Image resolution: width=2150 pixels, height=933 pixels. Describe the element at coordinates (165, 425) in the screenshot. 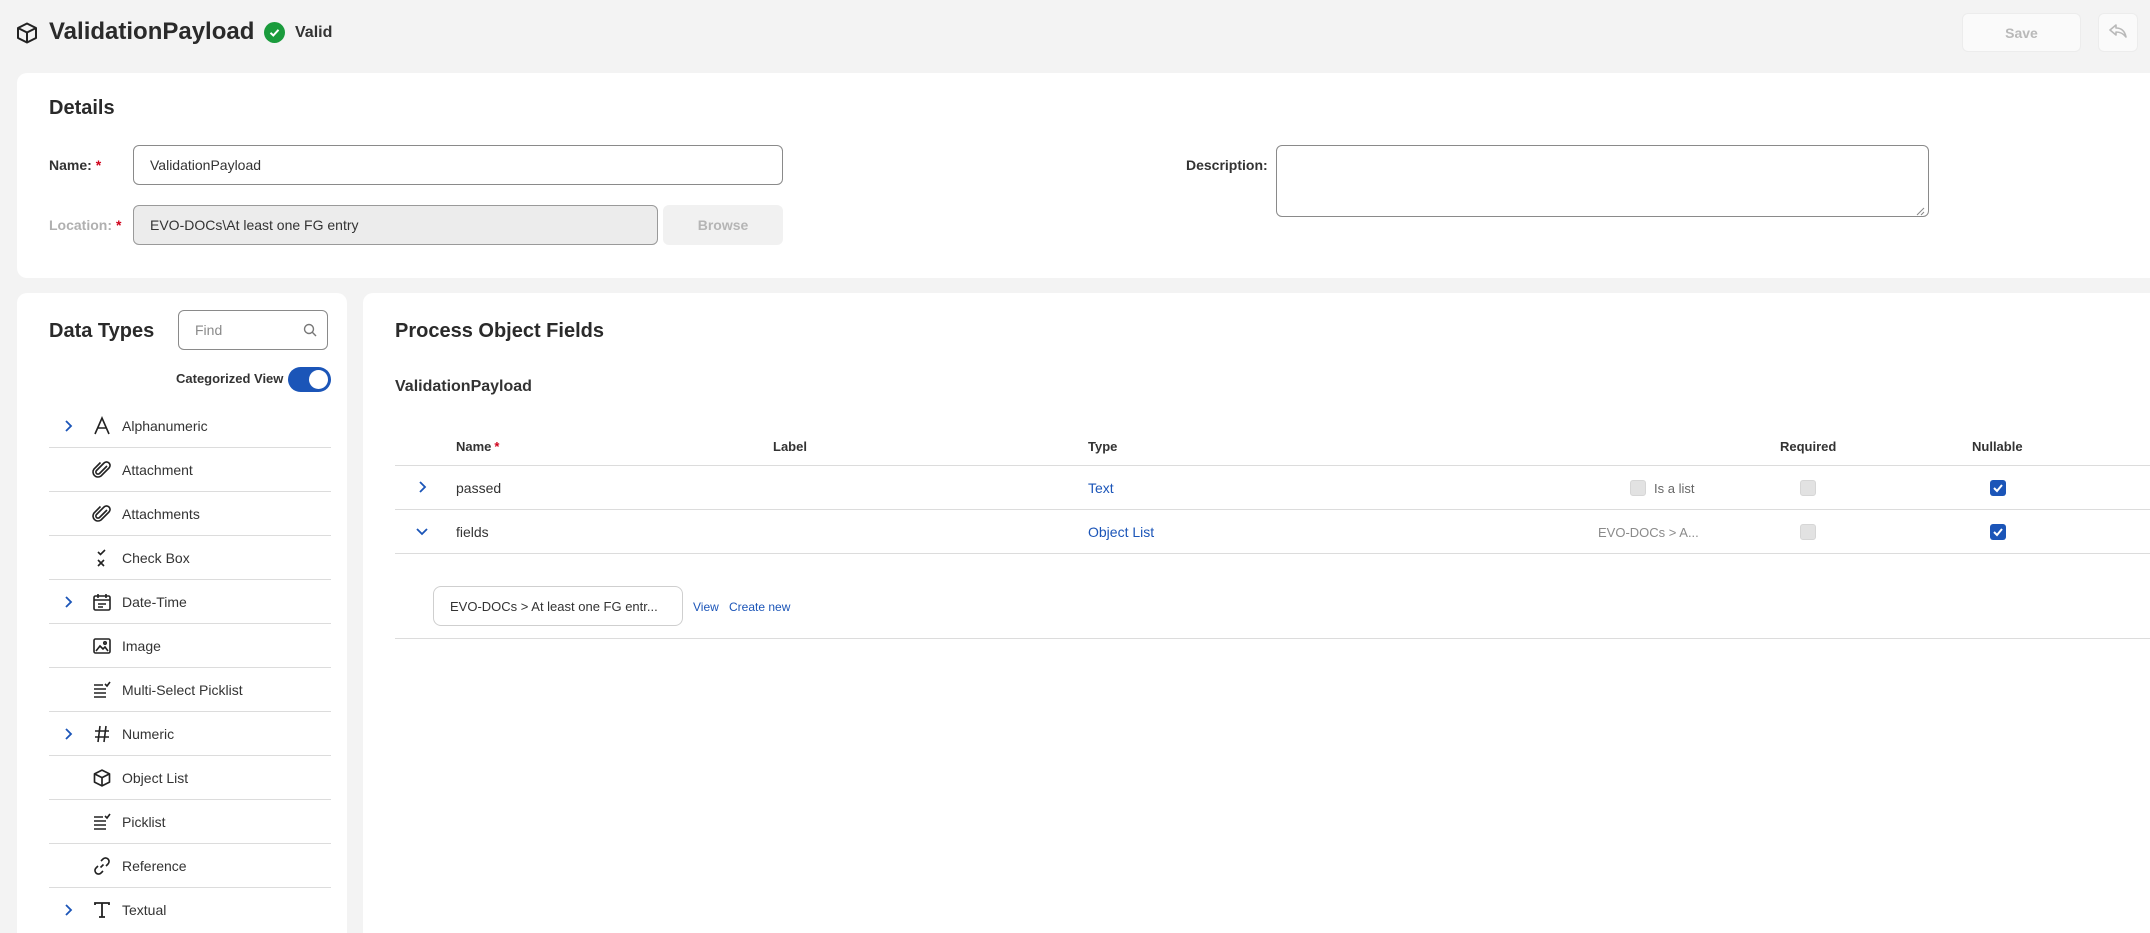

I see `data-type-label: Alphanumeric` at that location.